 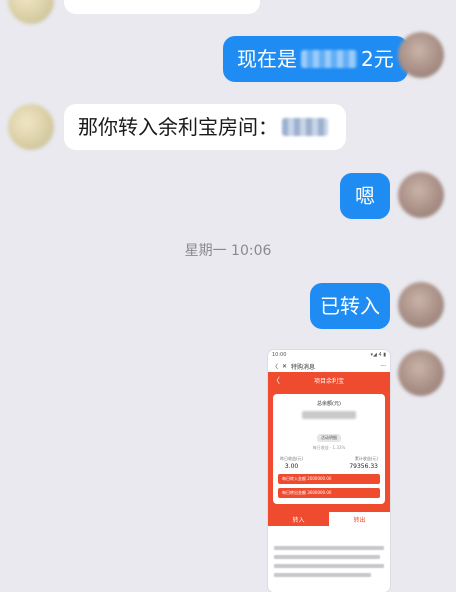 I want to click on message-text: 嗯, so click(x=365, y=196).